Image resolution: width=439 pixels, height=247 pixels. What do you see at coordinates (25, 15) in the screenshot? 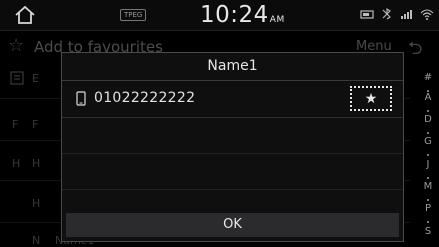
I see `home-icon` at bounding box center [25, 15].